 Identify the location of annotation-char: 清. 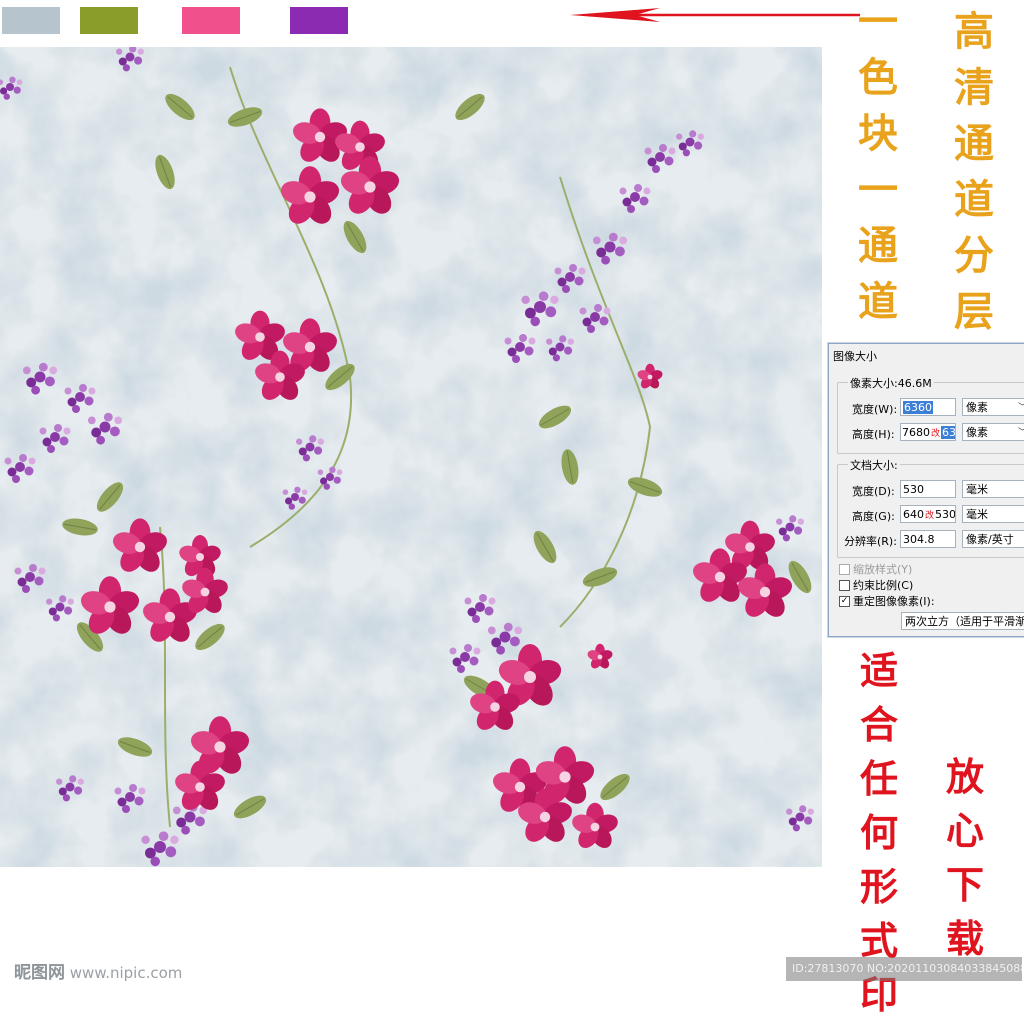
(974, 87).